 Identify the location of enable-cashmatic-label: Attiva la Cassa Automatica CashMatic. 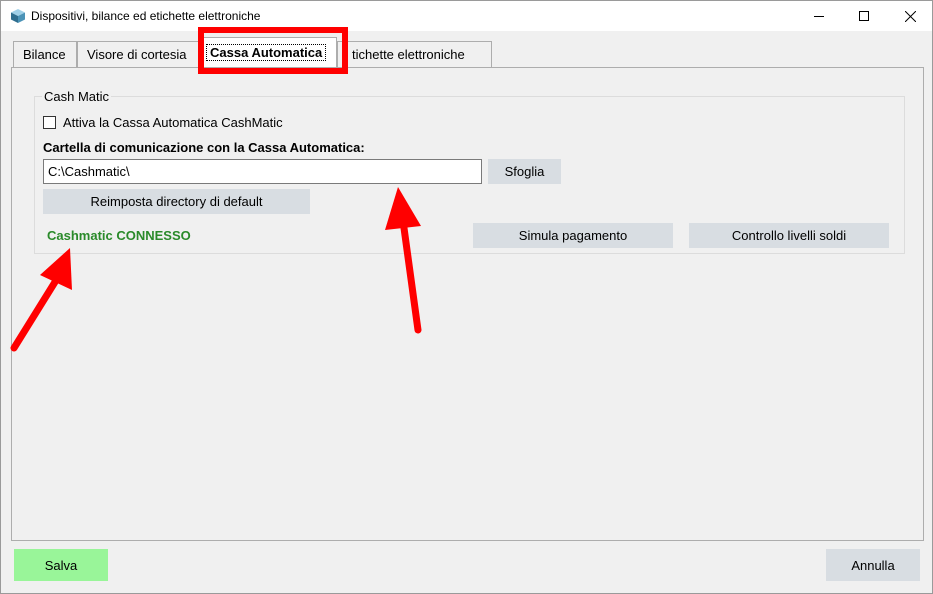
(173, 122).